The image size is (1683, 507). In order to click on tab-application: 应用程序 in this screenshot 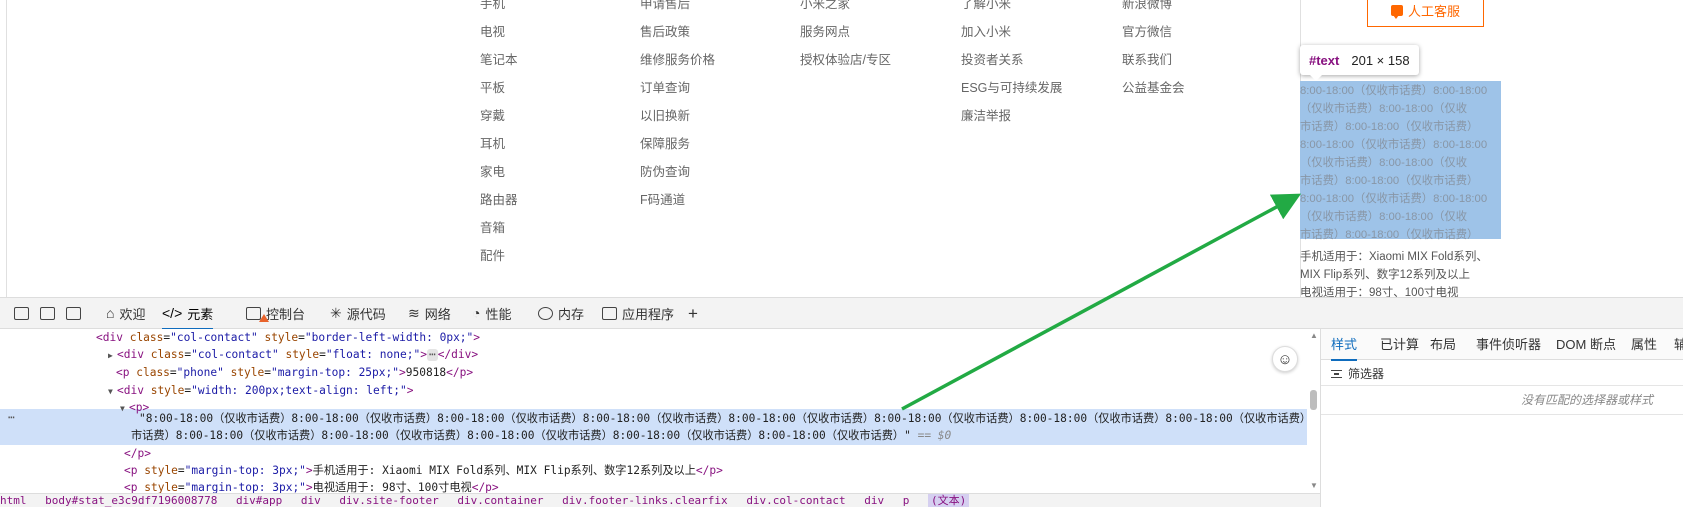, I will do `click(638, 313)`.